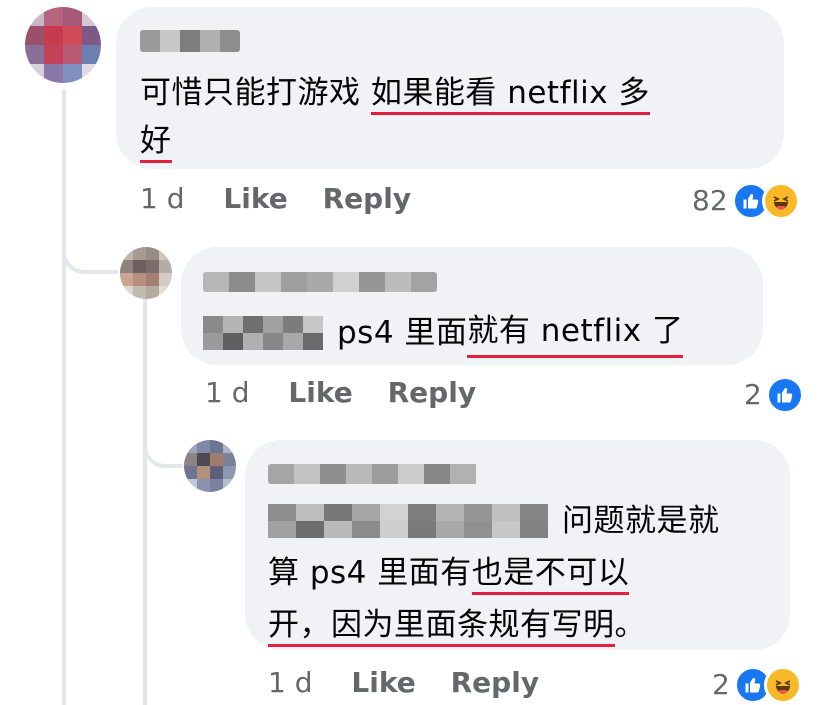 This screenshot has width=828, height=705. Describe the element at coordinates (483, 333) in the screenshot. I see `comment-text: ps4 里面 就有 netflix 了` at that location.